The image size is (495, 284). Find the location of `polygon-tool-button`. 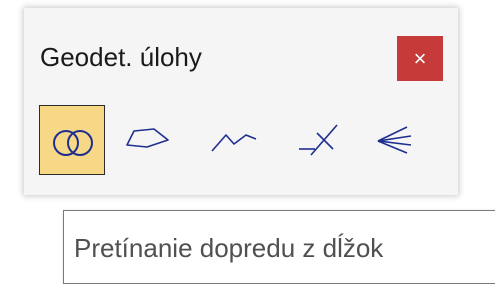

polygon-tool-button is located at coordinates (152, 140).